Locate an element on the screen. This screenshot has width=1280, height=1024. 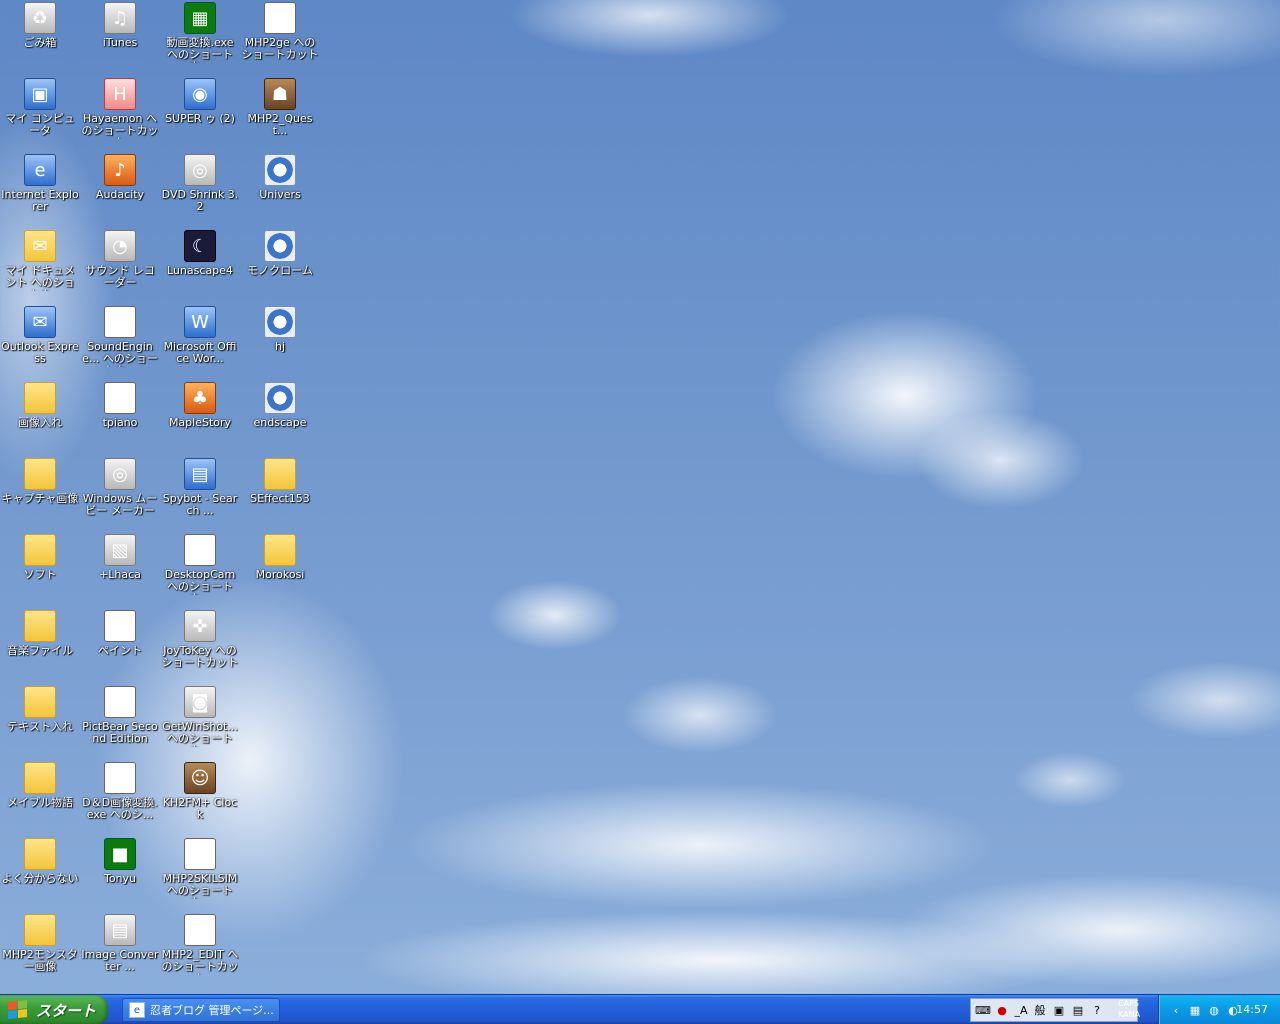
desktop-icon: ▣ マイ コンピュータ is located at coordinates (40, 112).